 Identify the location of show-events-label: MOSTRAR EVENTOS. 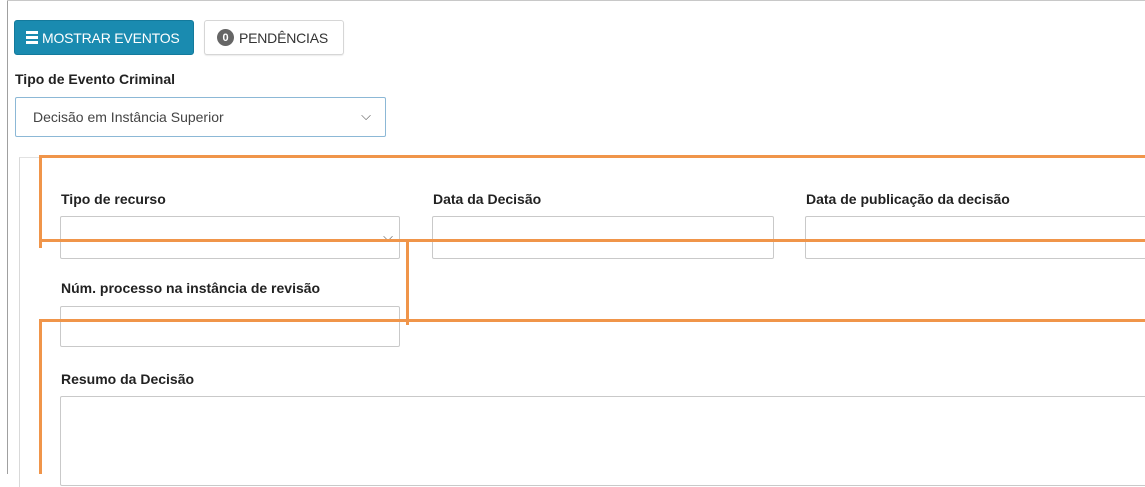
(111, 37).